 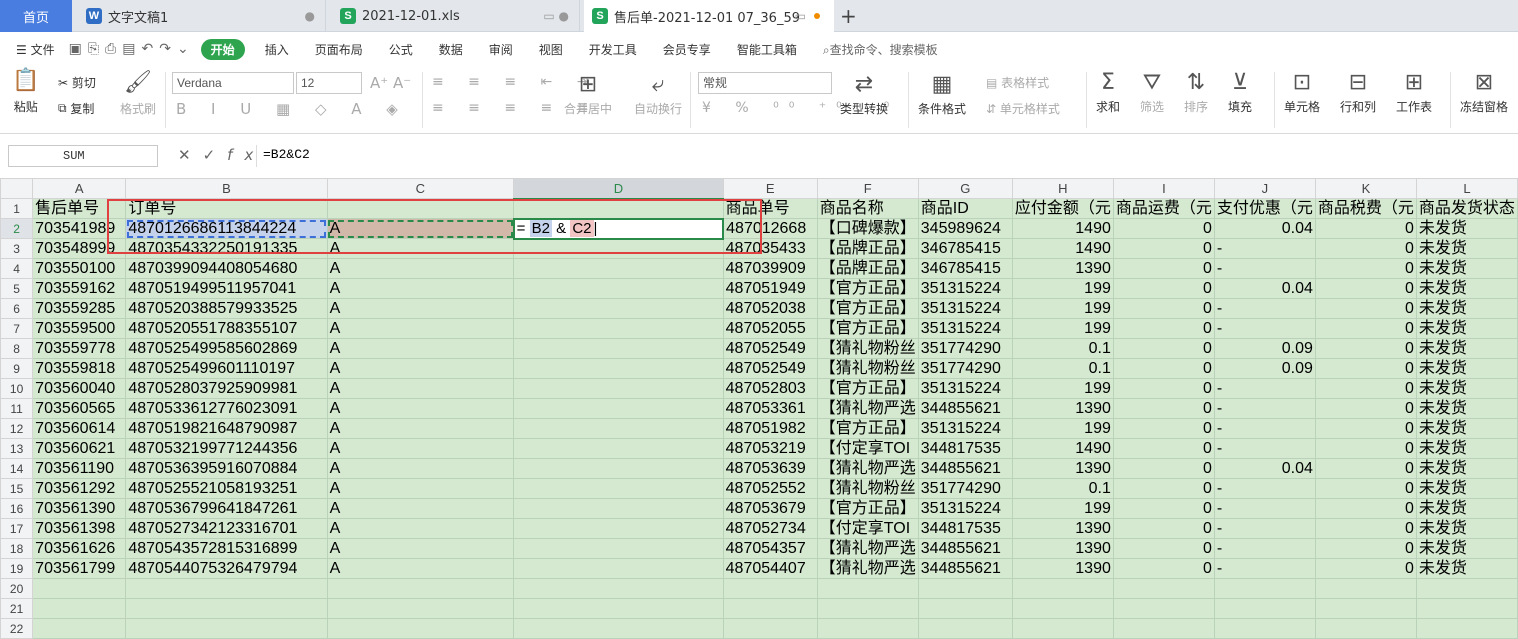 I want to click on cell-g12: 351315224, so click(x=965, y=428).